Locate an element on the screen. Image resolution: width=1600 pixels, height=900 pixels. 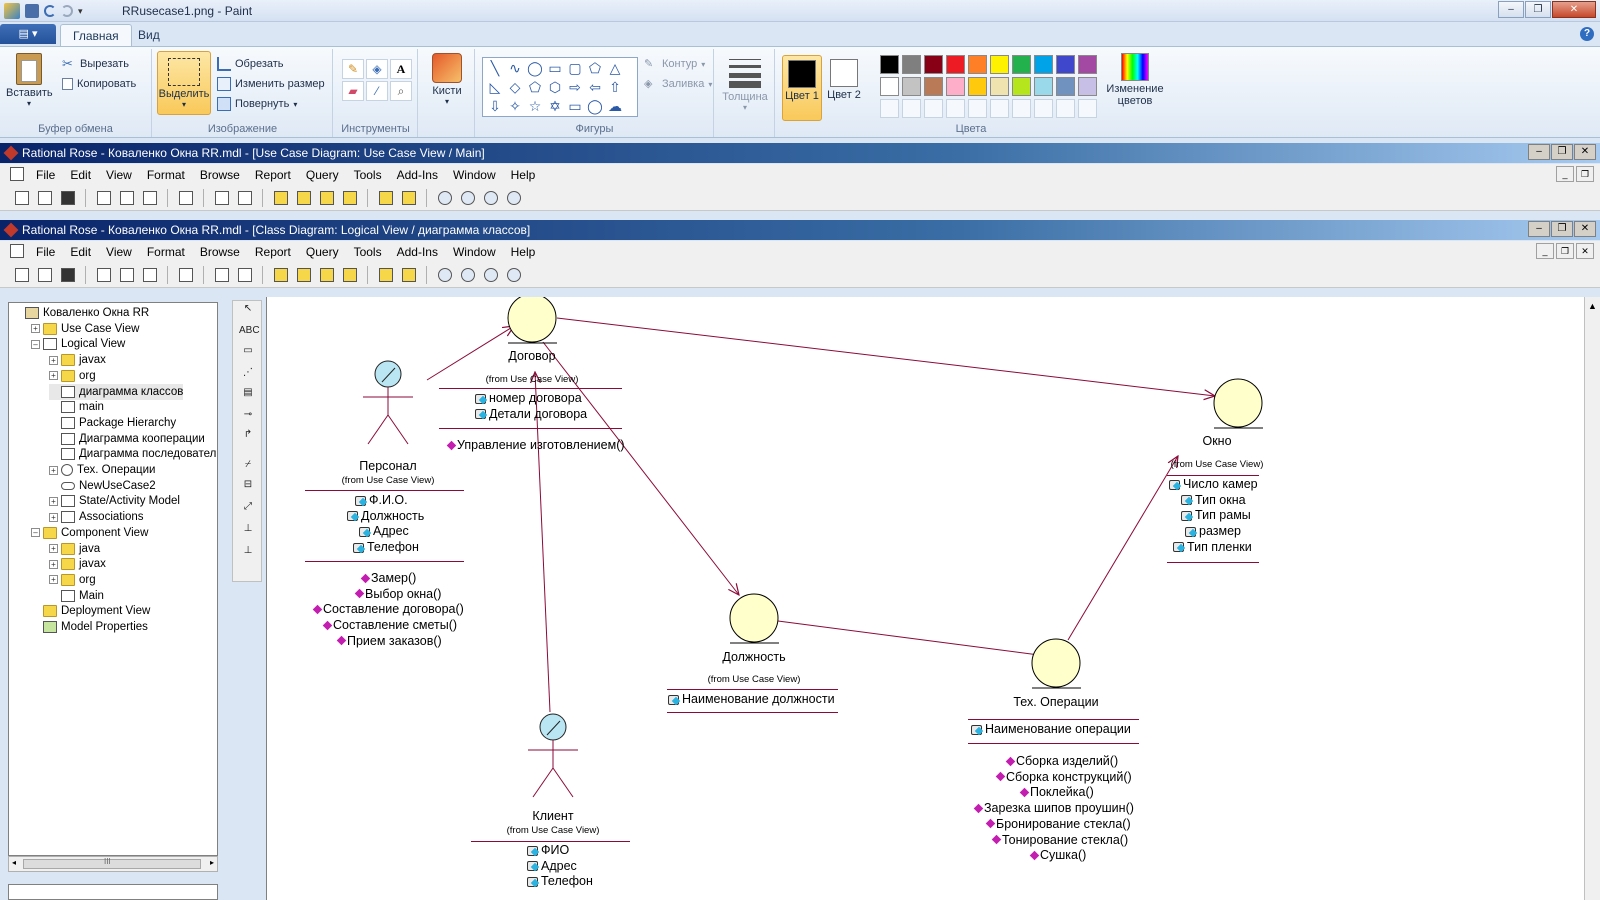
rose-front-menu-add-ins: Add-Ins is located at coordinates (419, 252).